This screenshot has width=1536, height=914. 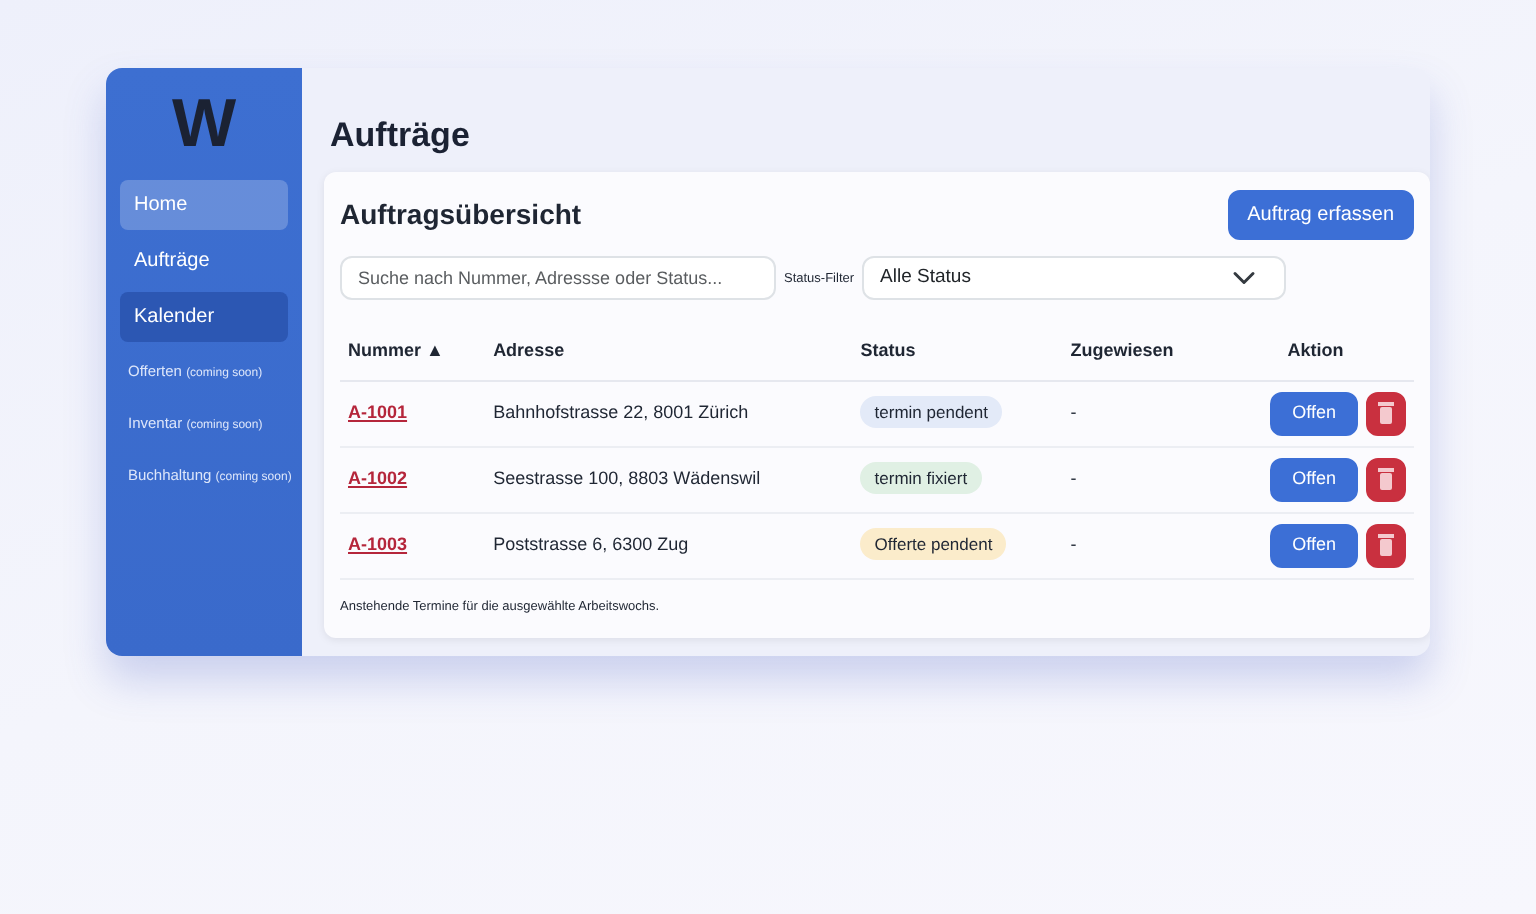 I want to click on sidebar-item: Home, so click(x=204, y=205).